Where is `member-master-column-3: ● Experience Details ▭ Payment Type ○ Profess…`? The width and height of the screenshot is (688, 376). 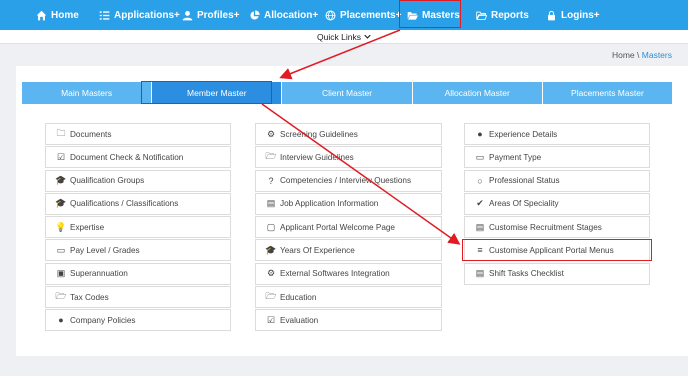 member-master-column-3: ● Experience Details ▭ Payment Type ○ Profess… is located at coordinates (557, 204).